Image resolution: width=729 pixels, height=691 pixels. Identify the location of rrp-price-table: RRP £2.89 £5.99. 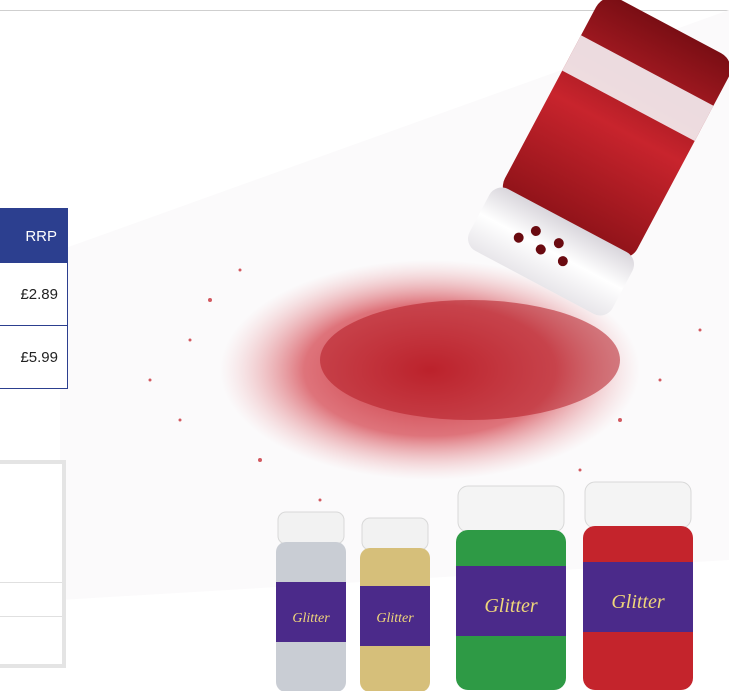
(34, 298).